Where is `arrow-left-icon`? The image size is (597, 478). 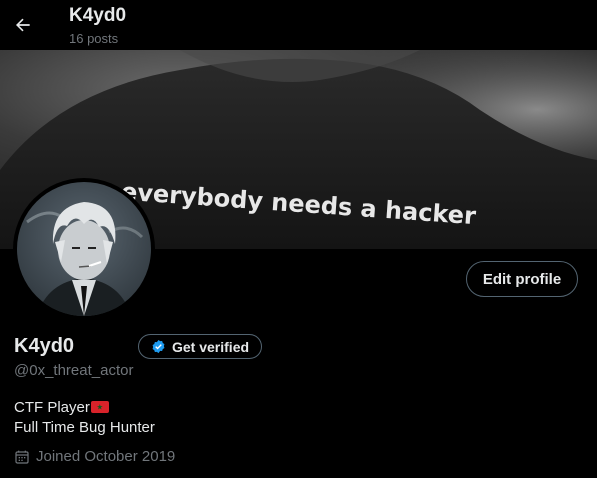
arrow-left-icon is located at coordinates (23, 25).